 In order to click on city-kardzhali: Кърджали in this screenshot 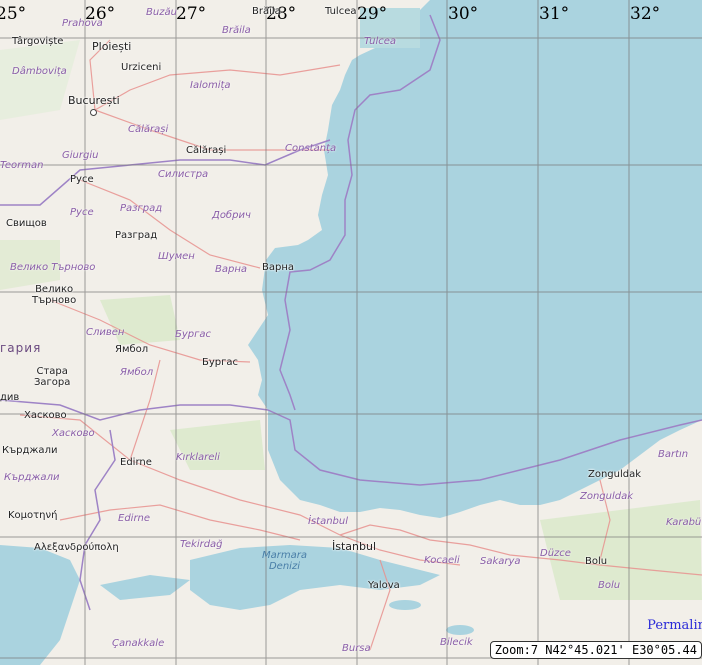, I will do `click(30, 450)`.